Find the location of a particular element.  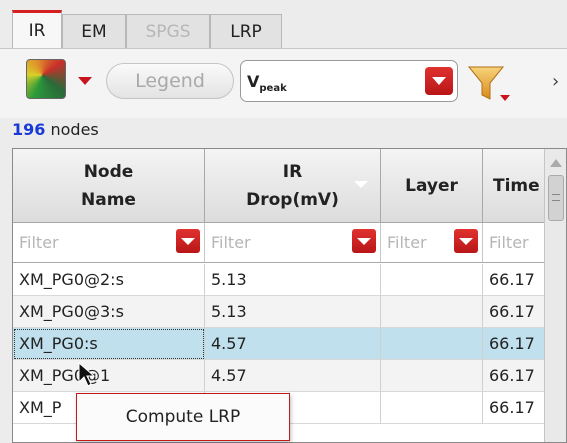

filter-node-name: Filter is located at coordinates (109, 243).